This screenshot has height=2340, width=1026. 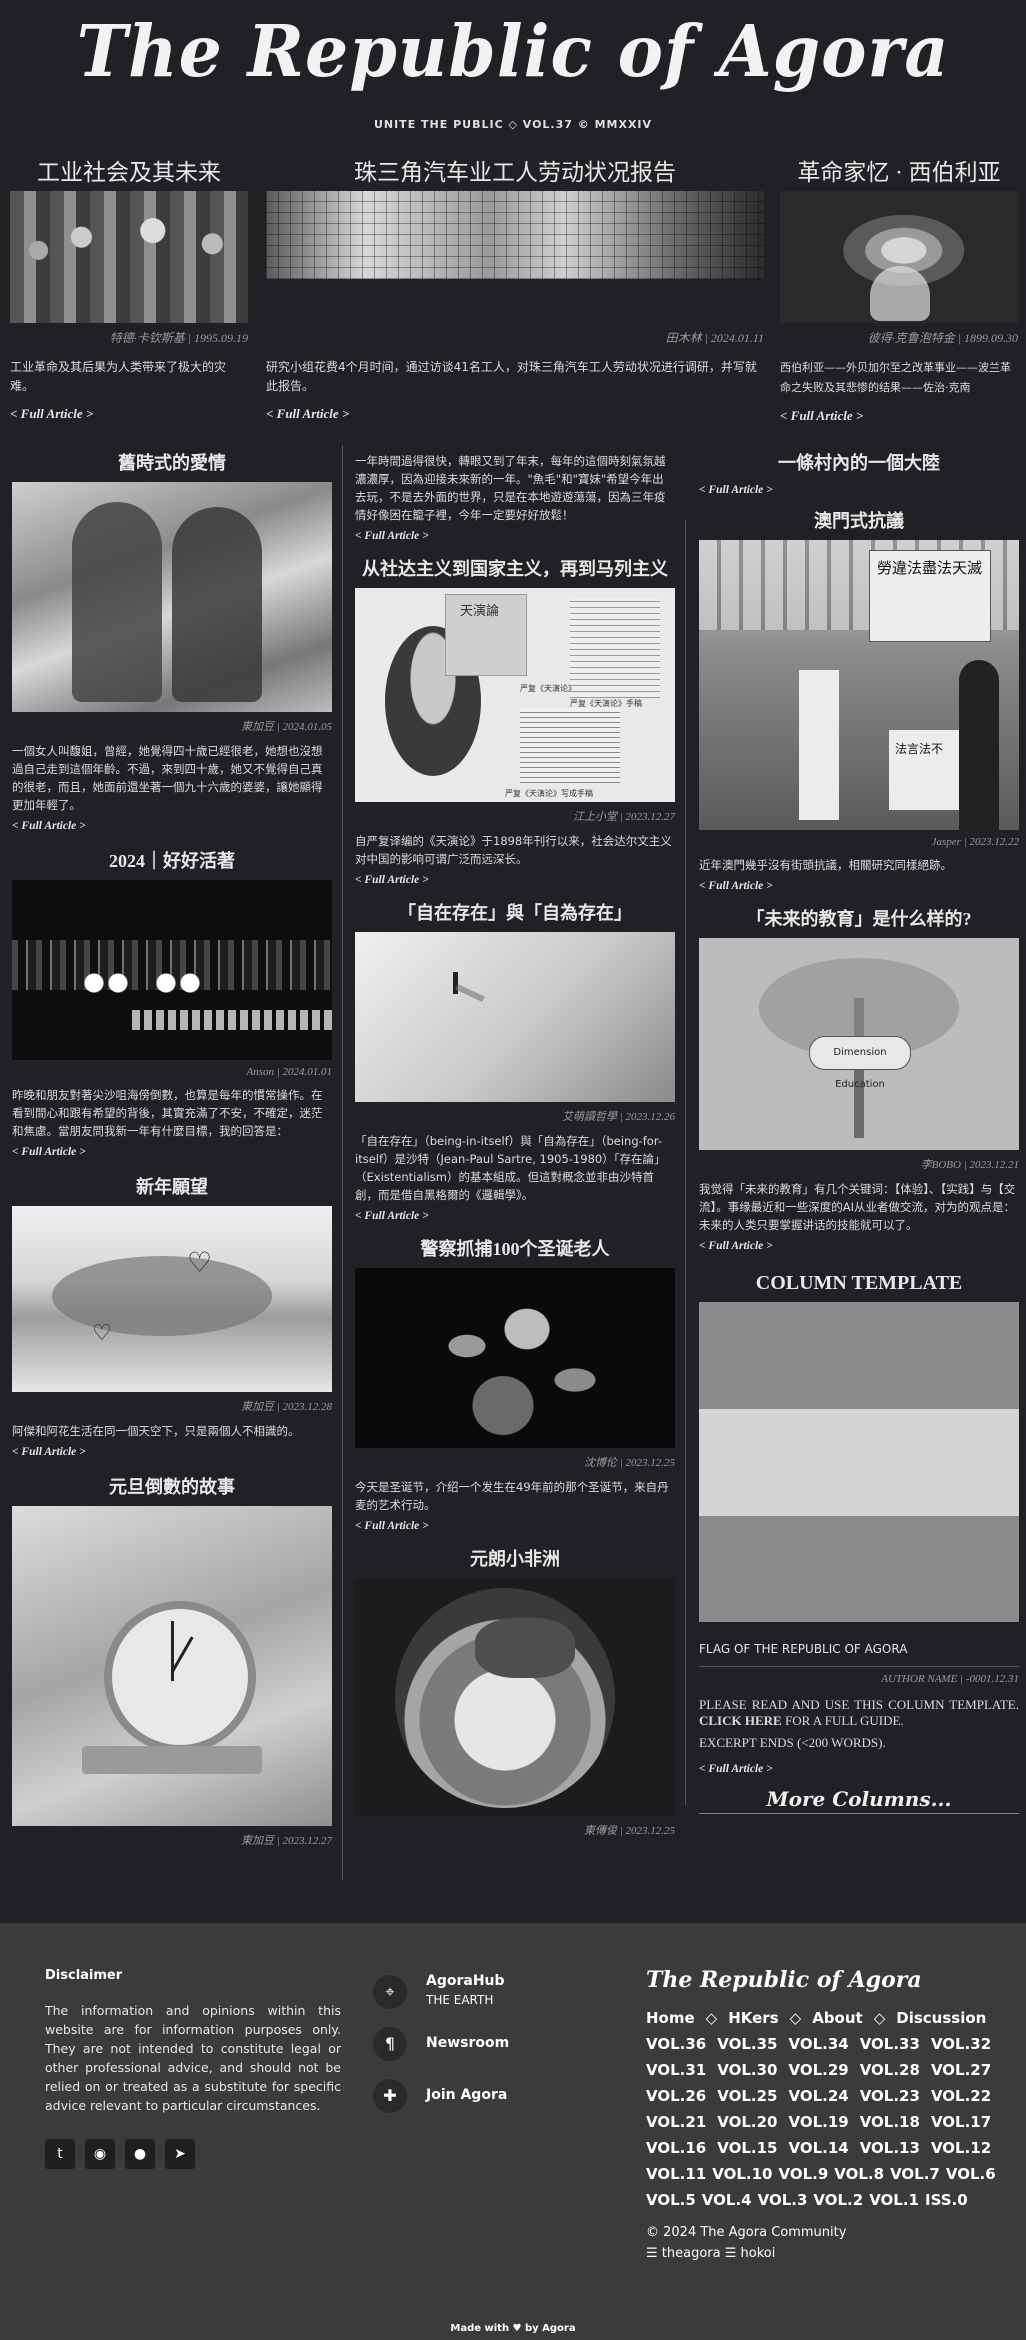 What do you see at coordinates (826, 2253) in the screenshot?
I see `credits: ☰ theagora ☰ hokoi` at bounding box center [826, 2253].